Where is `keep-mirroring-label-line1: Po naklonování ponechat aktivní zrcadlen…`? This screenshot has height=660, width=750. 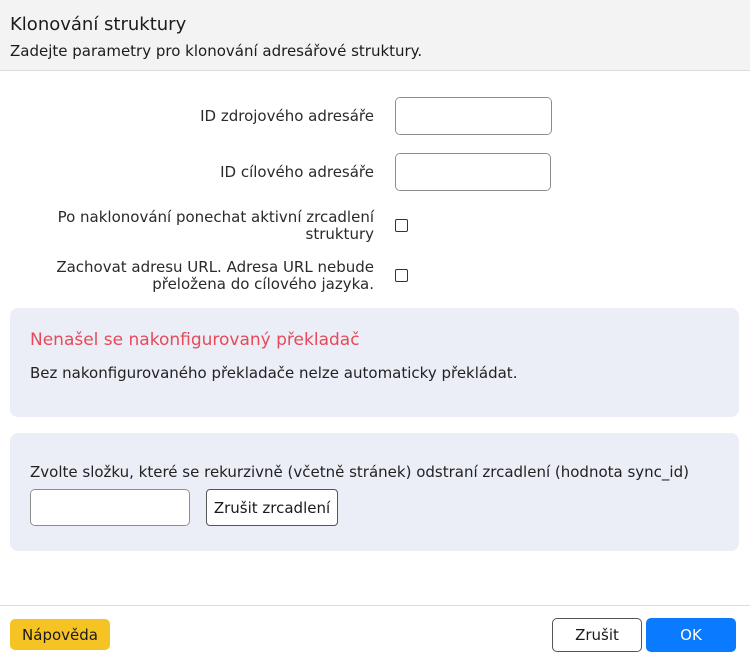
keep-mirroring-label-line1: Po naklonování ponechat aktivní zrcadlen… is located at coordinates (215, 217).